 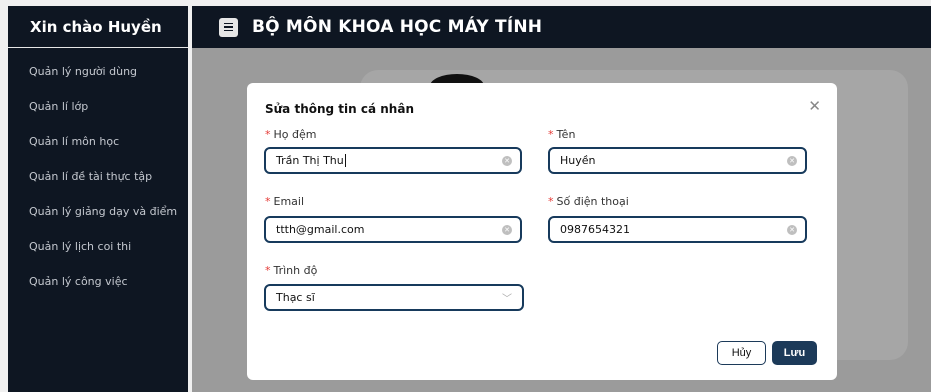 What do you see at coordinates (507, 299) in the screenshot?
I see `chevron-down-icon: ﹀` at bounding box center [507, 299].